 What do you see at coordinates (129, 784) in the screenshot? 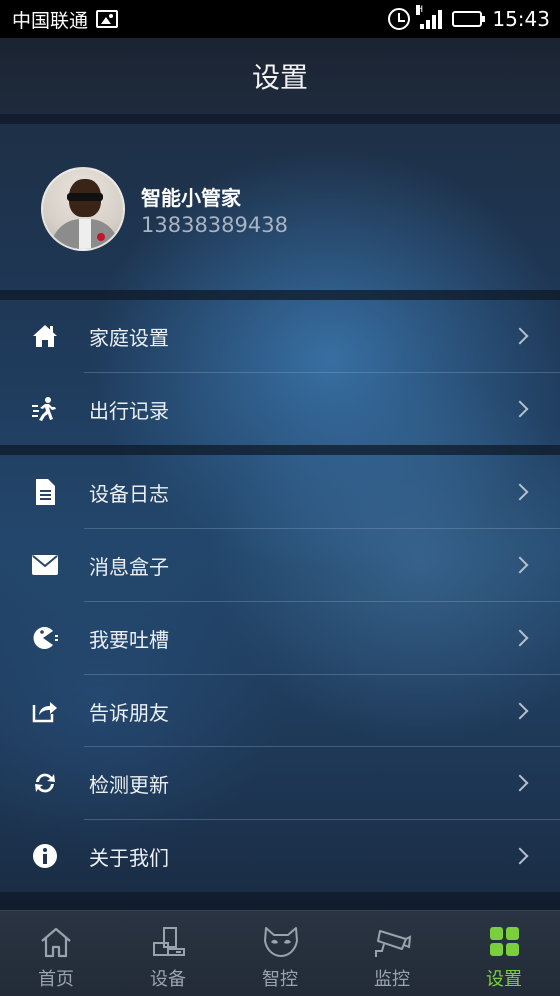
I see `menu-item-label: 检测更新` at bounding box center [129, 784].